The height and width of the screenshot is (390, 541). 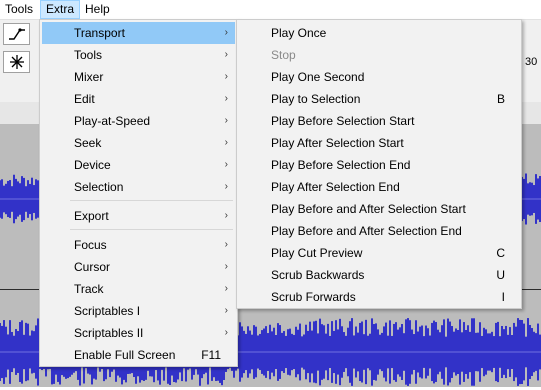 I want to click on extra-menu-item-selection: Selection ›, so click(x=138, y=187).